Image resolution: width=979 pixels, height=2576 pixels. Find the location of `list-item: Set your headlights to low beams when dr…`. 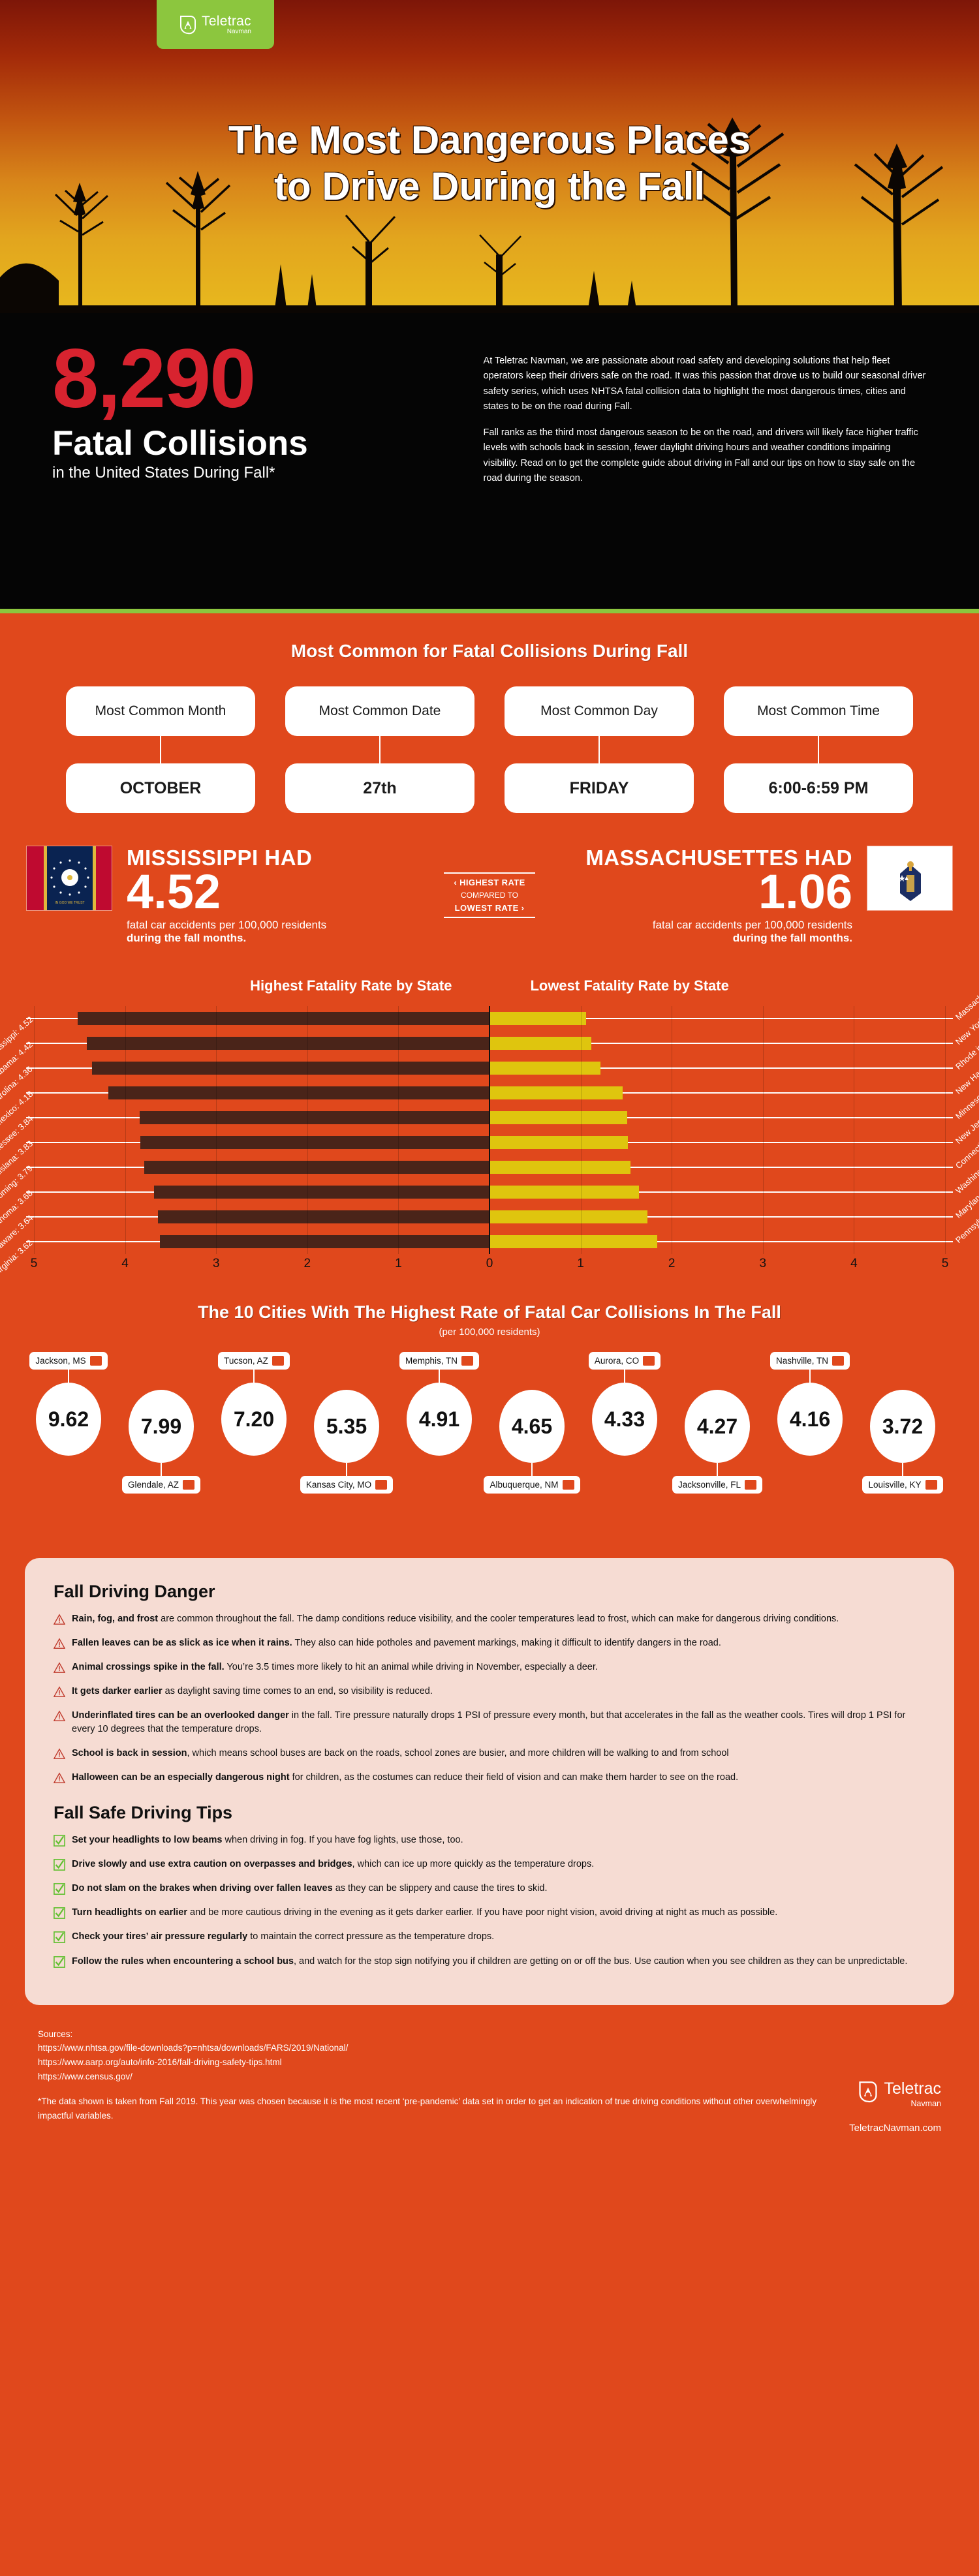

list-item: Set your headlights to low beams when dr… is located at coordinates (489, 1840).